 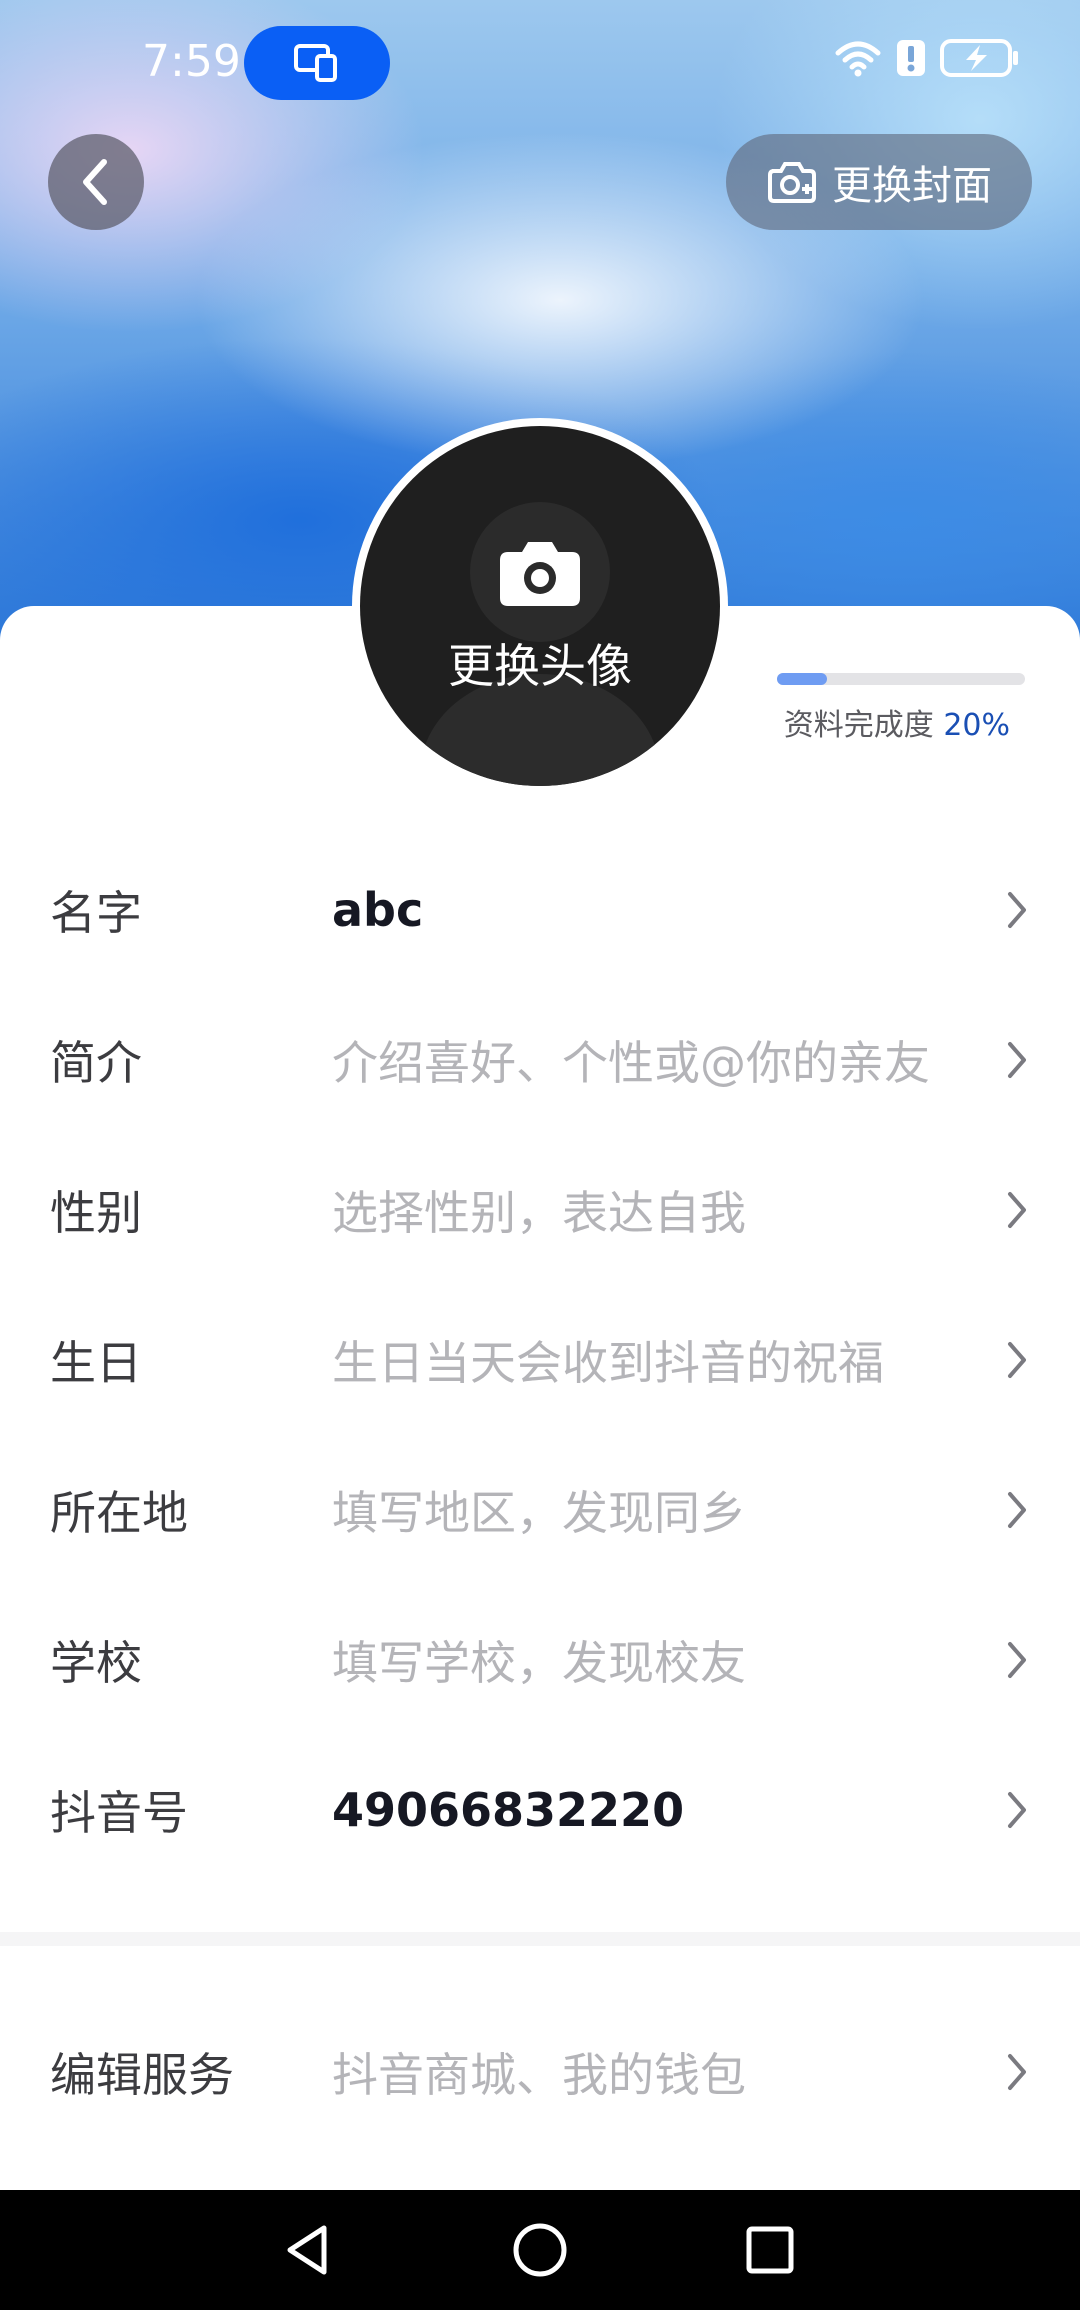 I want to click on field-row-birthday: 生日 生日当天会收到抖音的祝福, so click(x=540, y=1360).